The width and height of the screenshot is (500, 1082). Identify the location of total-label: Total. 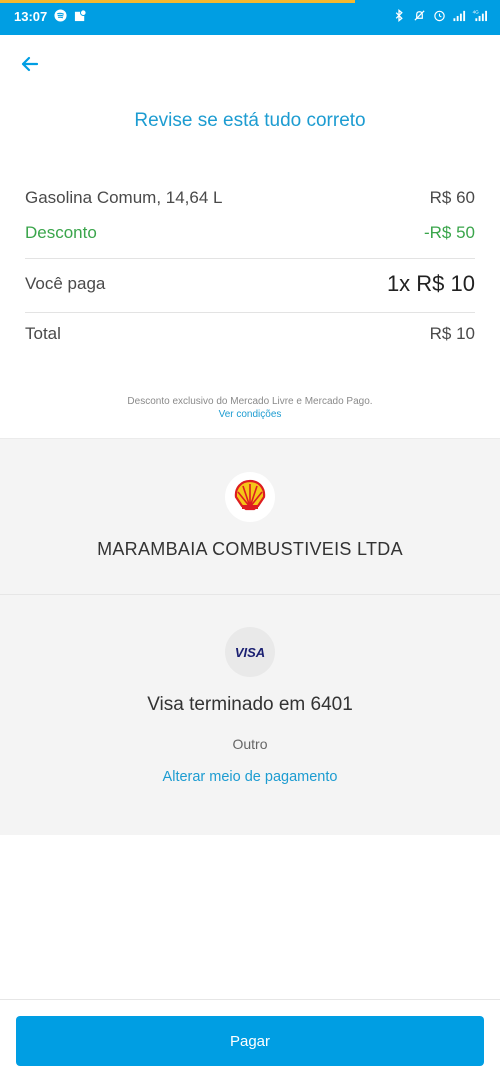
(43, 333).